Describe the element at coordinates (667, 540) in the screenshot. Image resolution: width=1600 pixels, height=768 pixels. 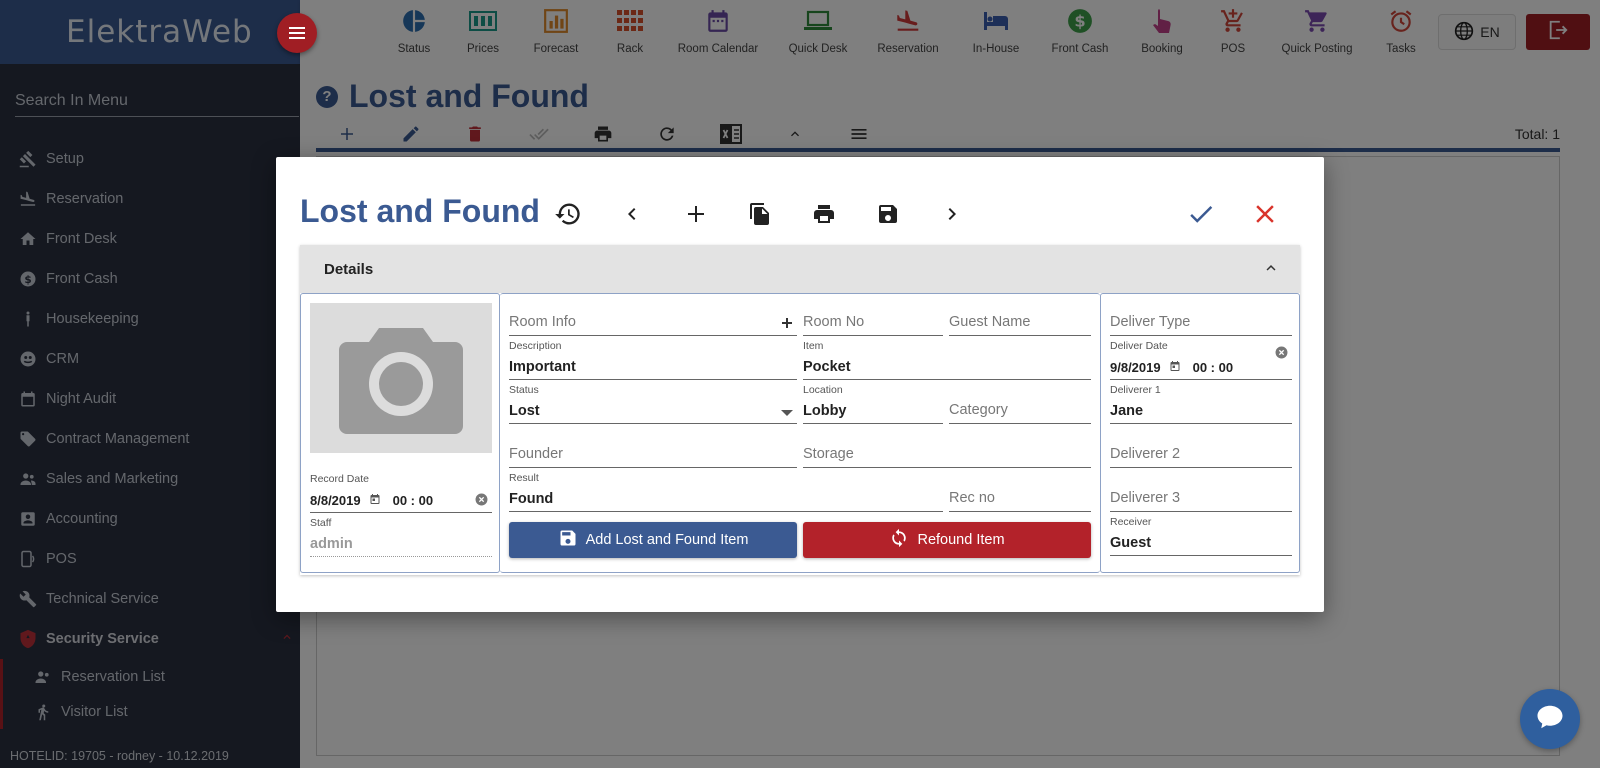
I see `add-lost-found-item-label: Add Lost and Found Item` at that location.